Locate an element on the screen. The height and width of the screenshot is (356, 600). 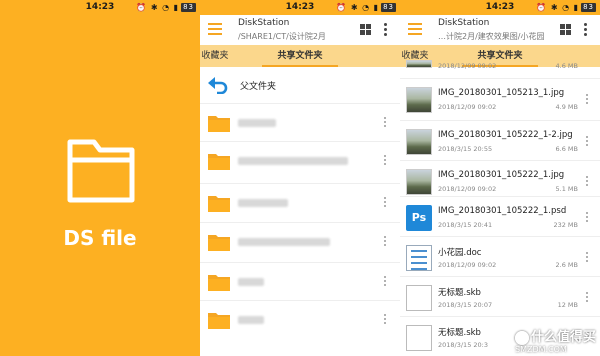
tab-shared-folders: 共享文件夹 is located at coordinates (300, 56).